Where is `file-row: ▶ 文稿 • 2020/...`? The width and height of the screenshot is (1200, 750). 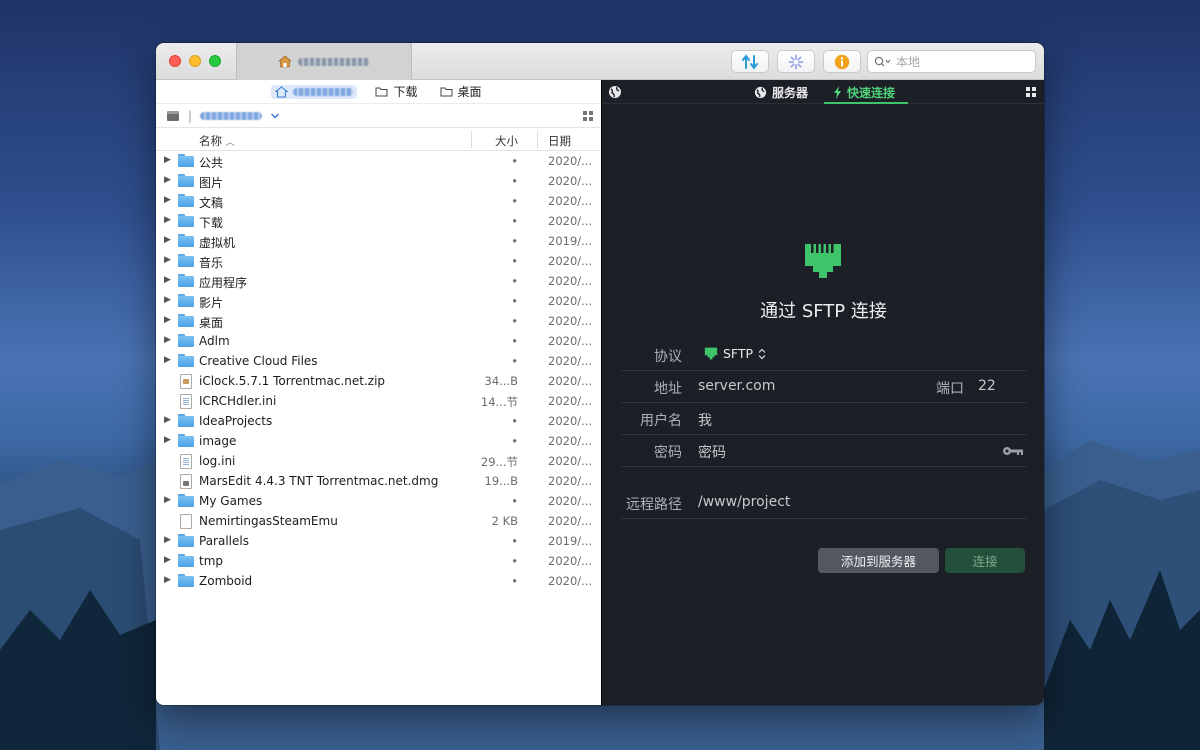
file-row: ▶ 文稿 • 2020/... is located at coordinates (378, 201).